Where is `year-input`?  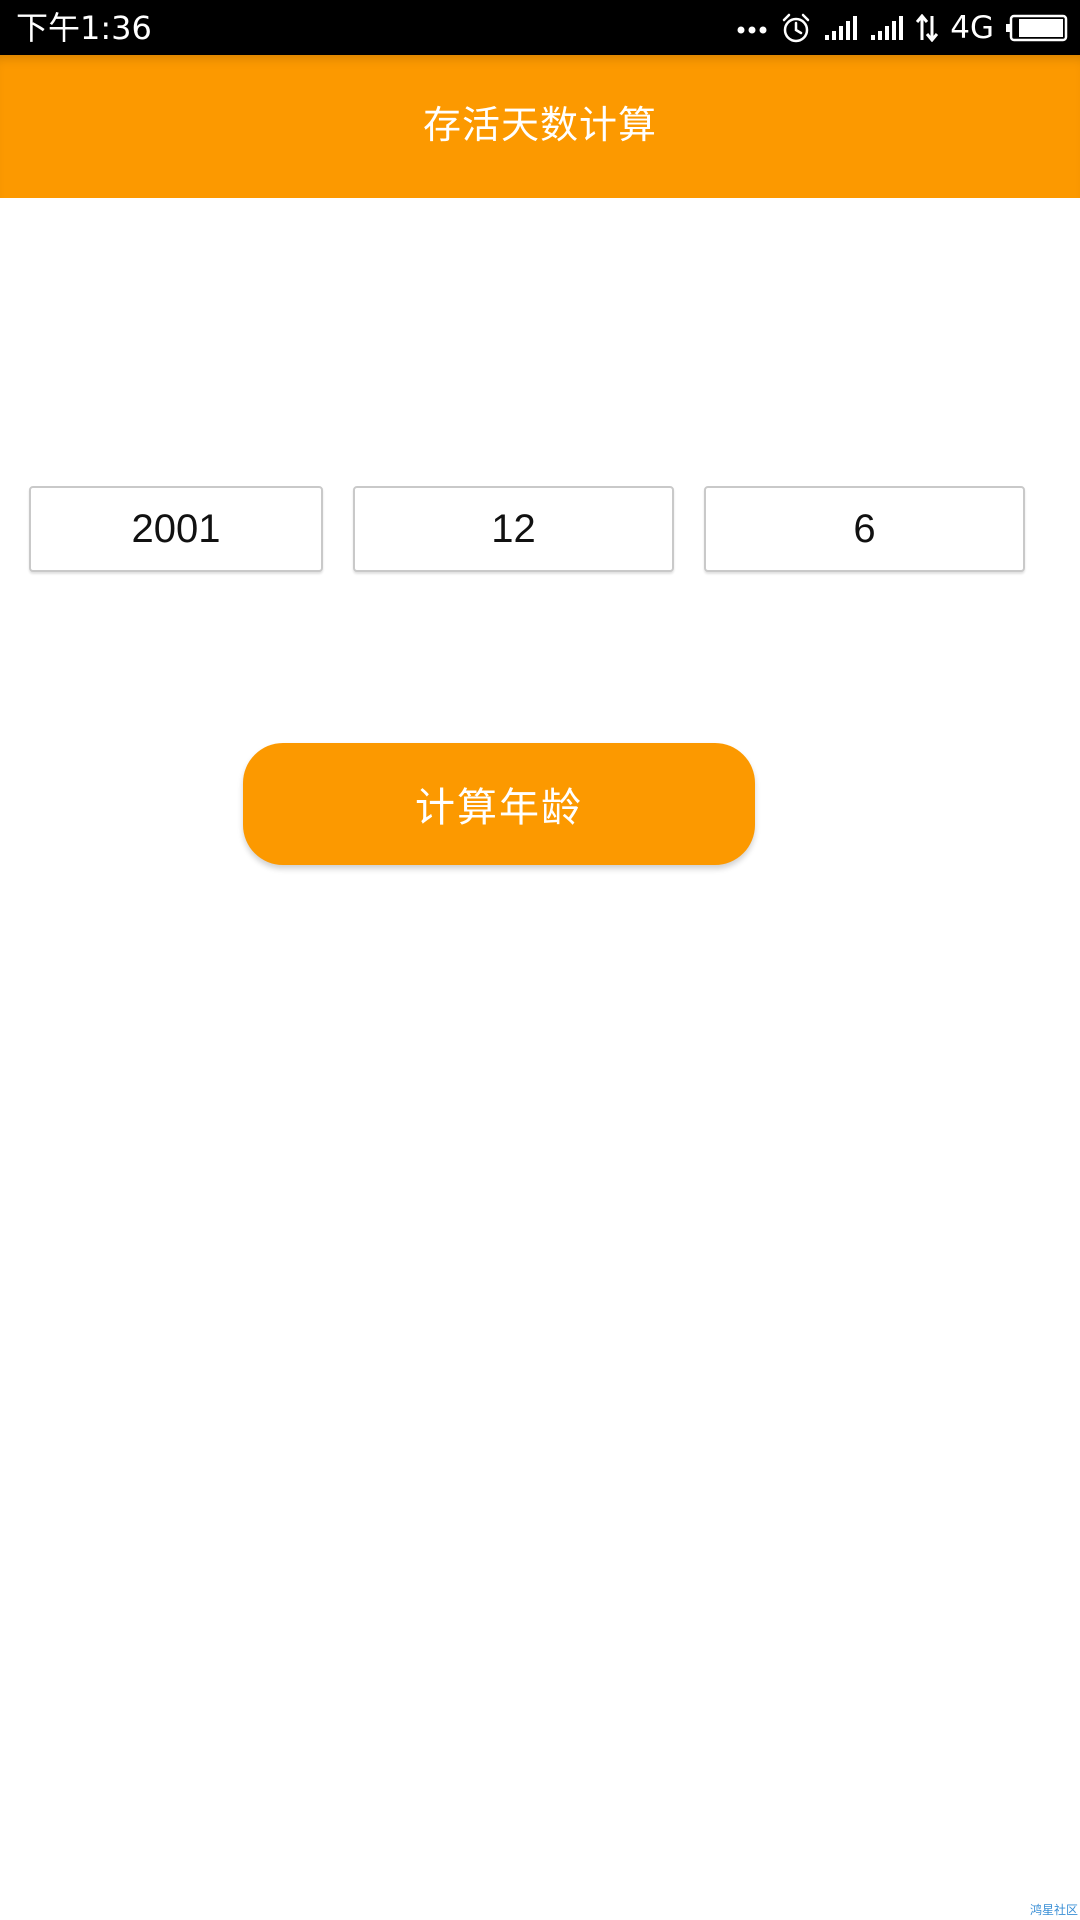
year-input is located at coordinates (176, 529).